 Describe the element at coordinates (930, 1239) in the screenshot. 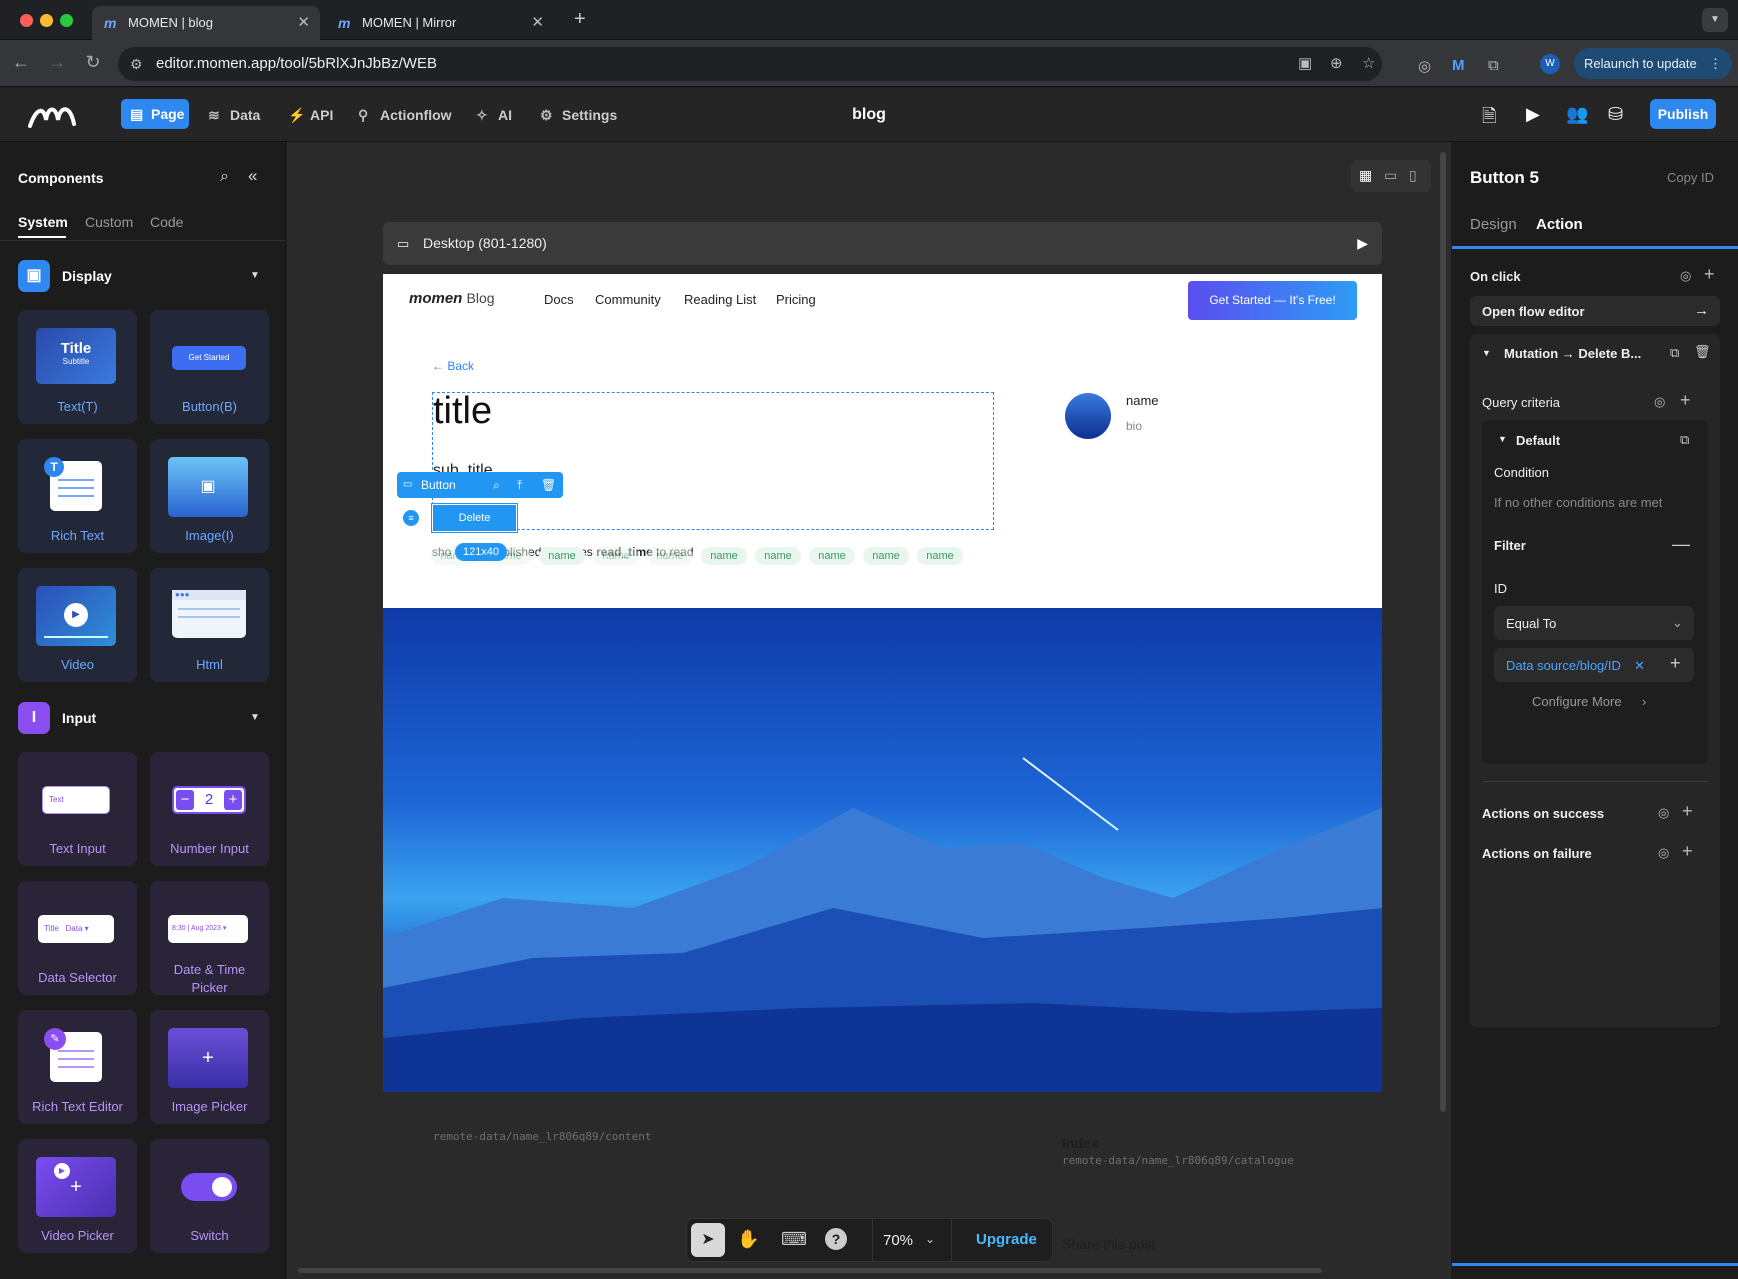

I see `chevron-down-icon: ⌄` at that location.